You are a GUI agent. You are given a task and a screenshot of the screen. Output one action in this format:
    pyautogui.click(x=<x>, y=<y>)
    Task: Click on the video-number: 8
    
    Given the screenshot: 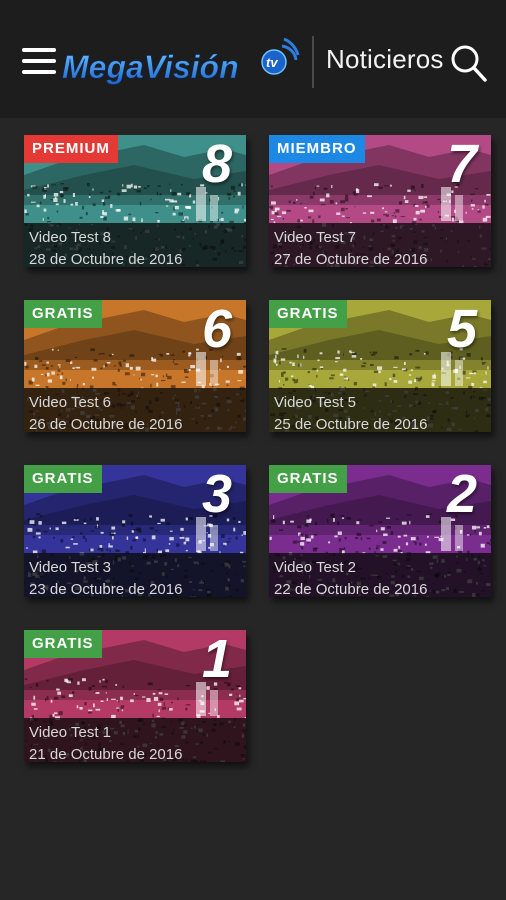 What is the action you would take?
    pyautogui.click(x=216, y=164)
    